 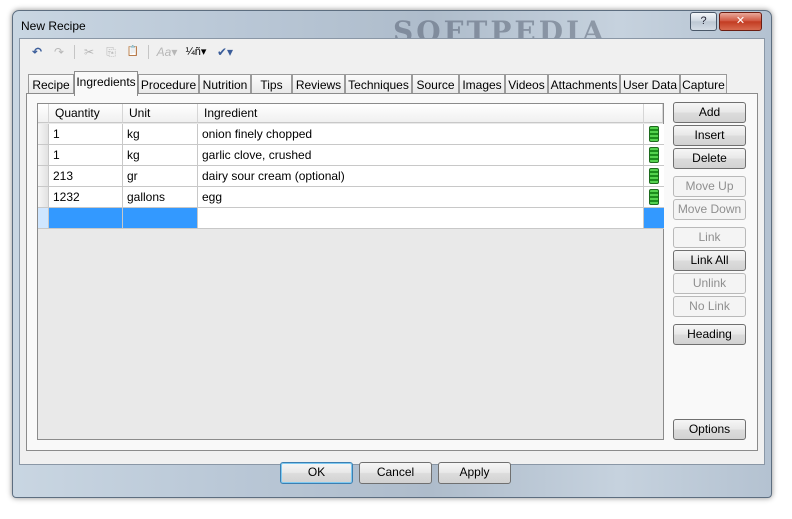 What do you see at coordinates (43, 113) in the screenshot?
I see `grid-header-corner` at bounding box center [43, 113].